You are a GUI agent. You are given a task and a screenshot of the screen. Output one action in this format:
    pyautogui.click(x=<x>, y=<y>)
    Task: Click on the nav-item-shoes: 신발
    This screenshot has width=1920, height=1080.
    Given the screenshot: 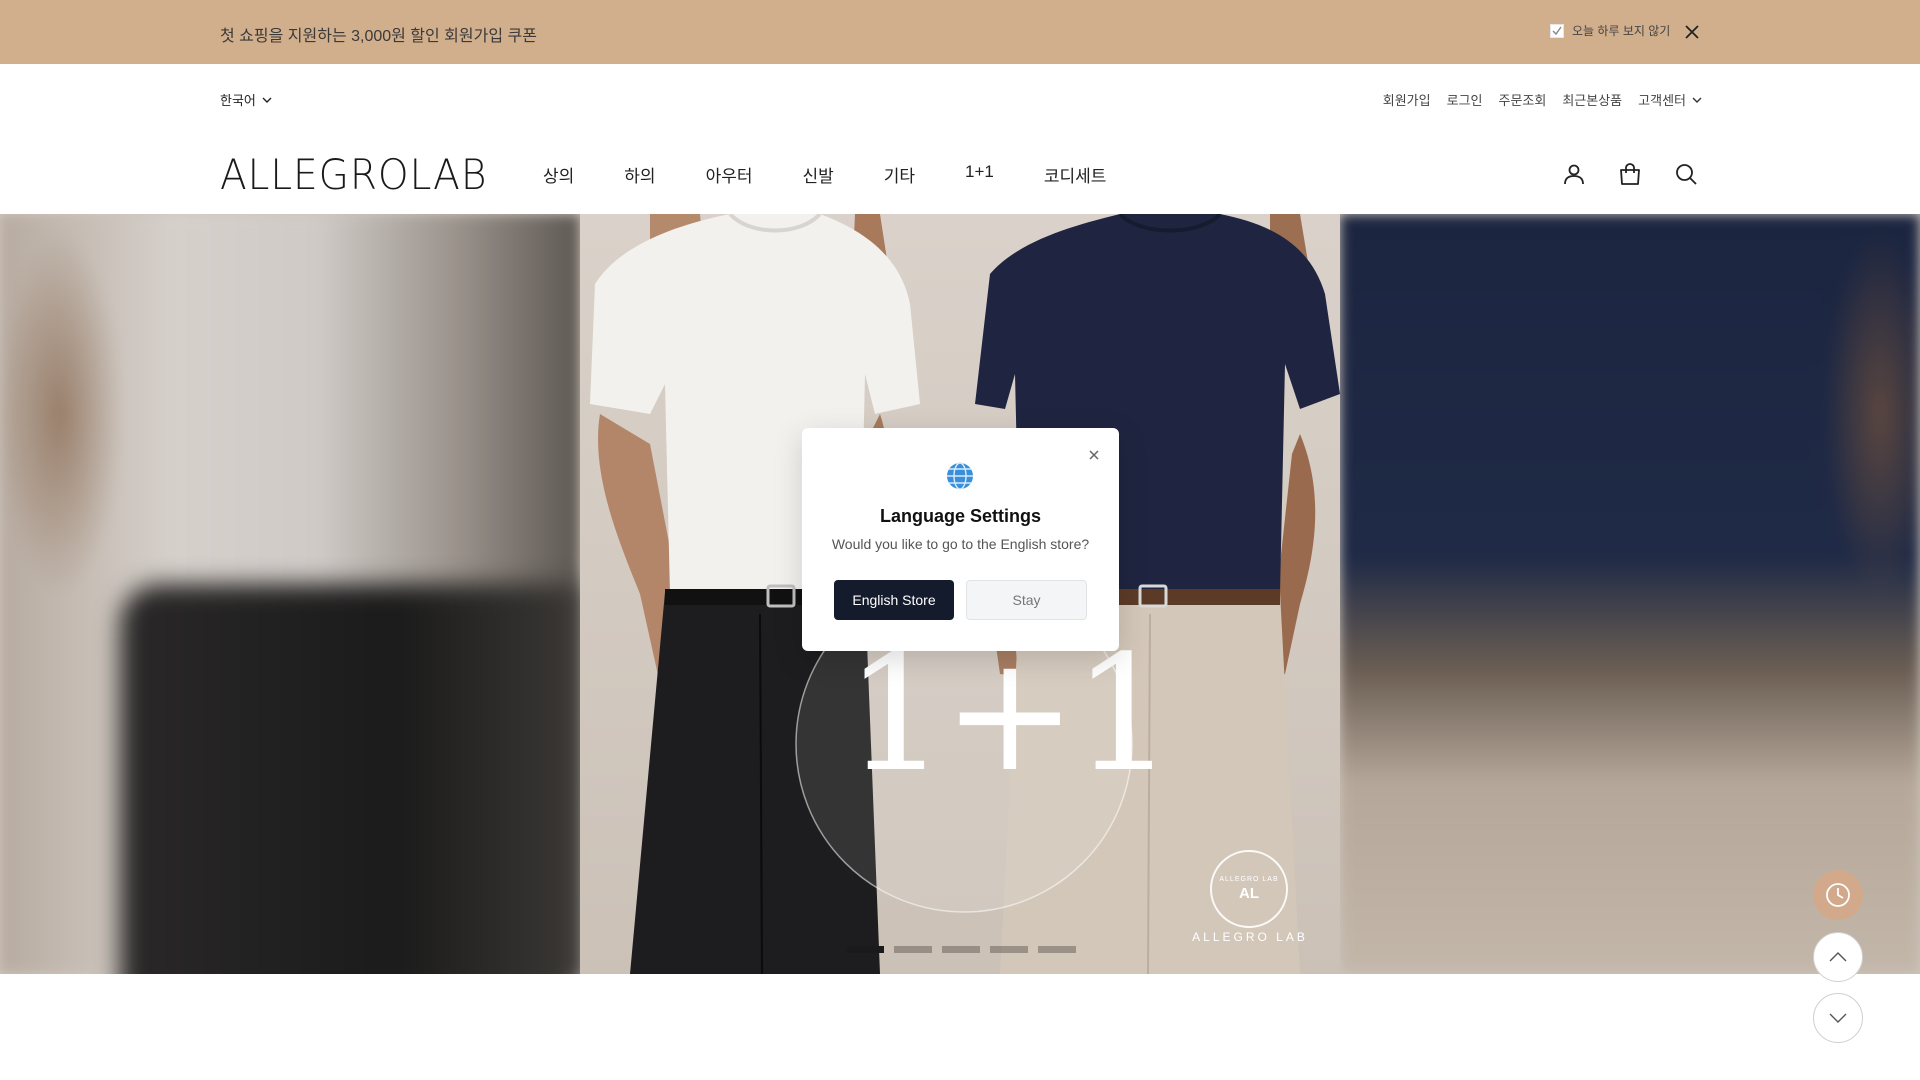 What is the action you would take?
    pyautogui.click(x=817, y=174)
    